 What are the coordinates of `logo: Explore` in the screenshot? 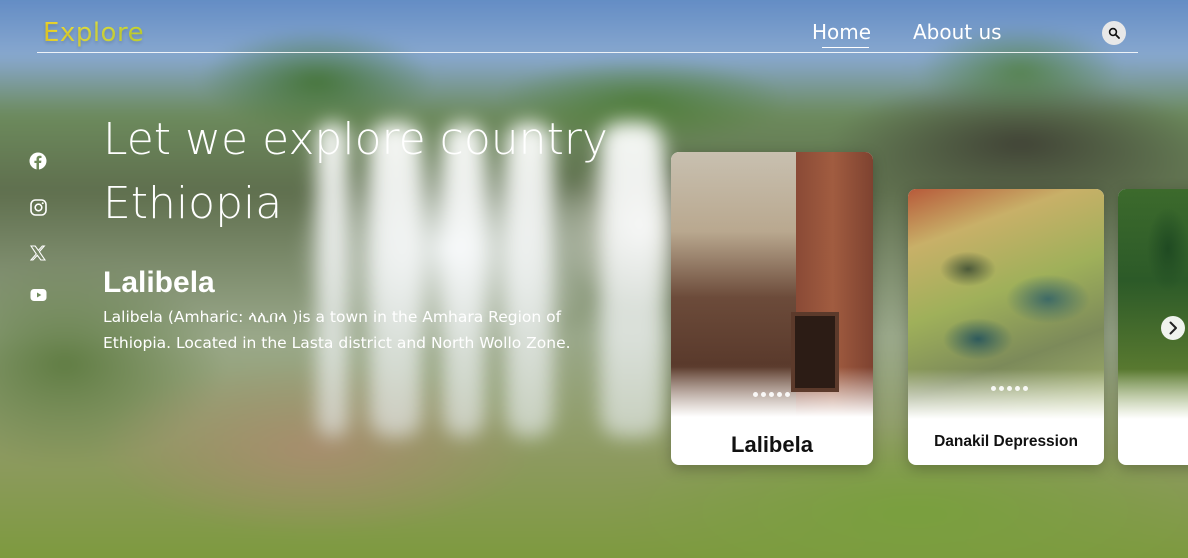 It's located at (93, 33).